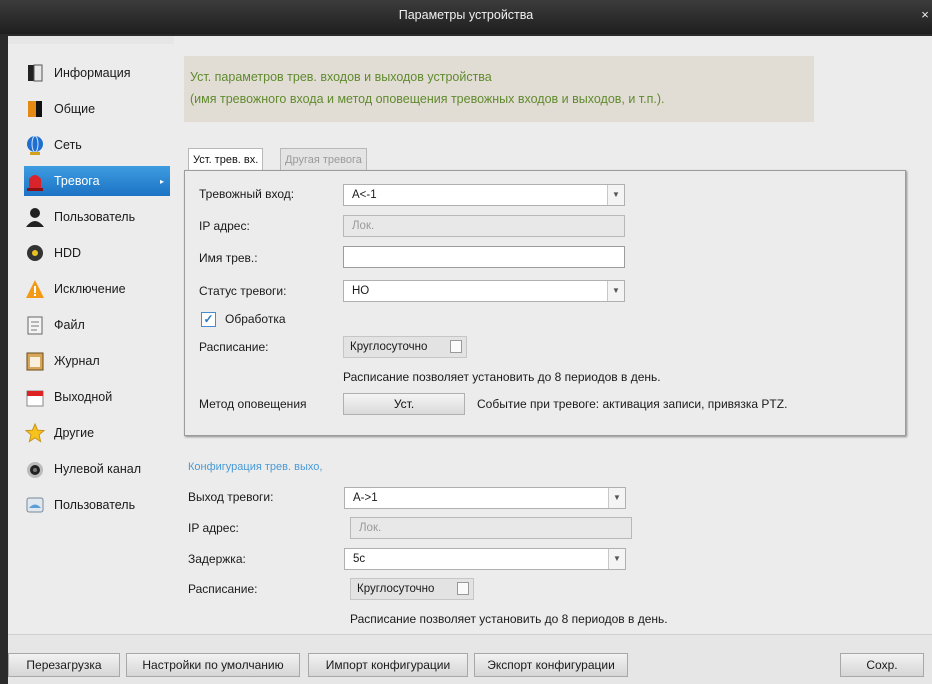  Describe the element at coordinates (35, 109) in the screenshot. I see `general-book-icon` at that location.